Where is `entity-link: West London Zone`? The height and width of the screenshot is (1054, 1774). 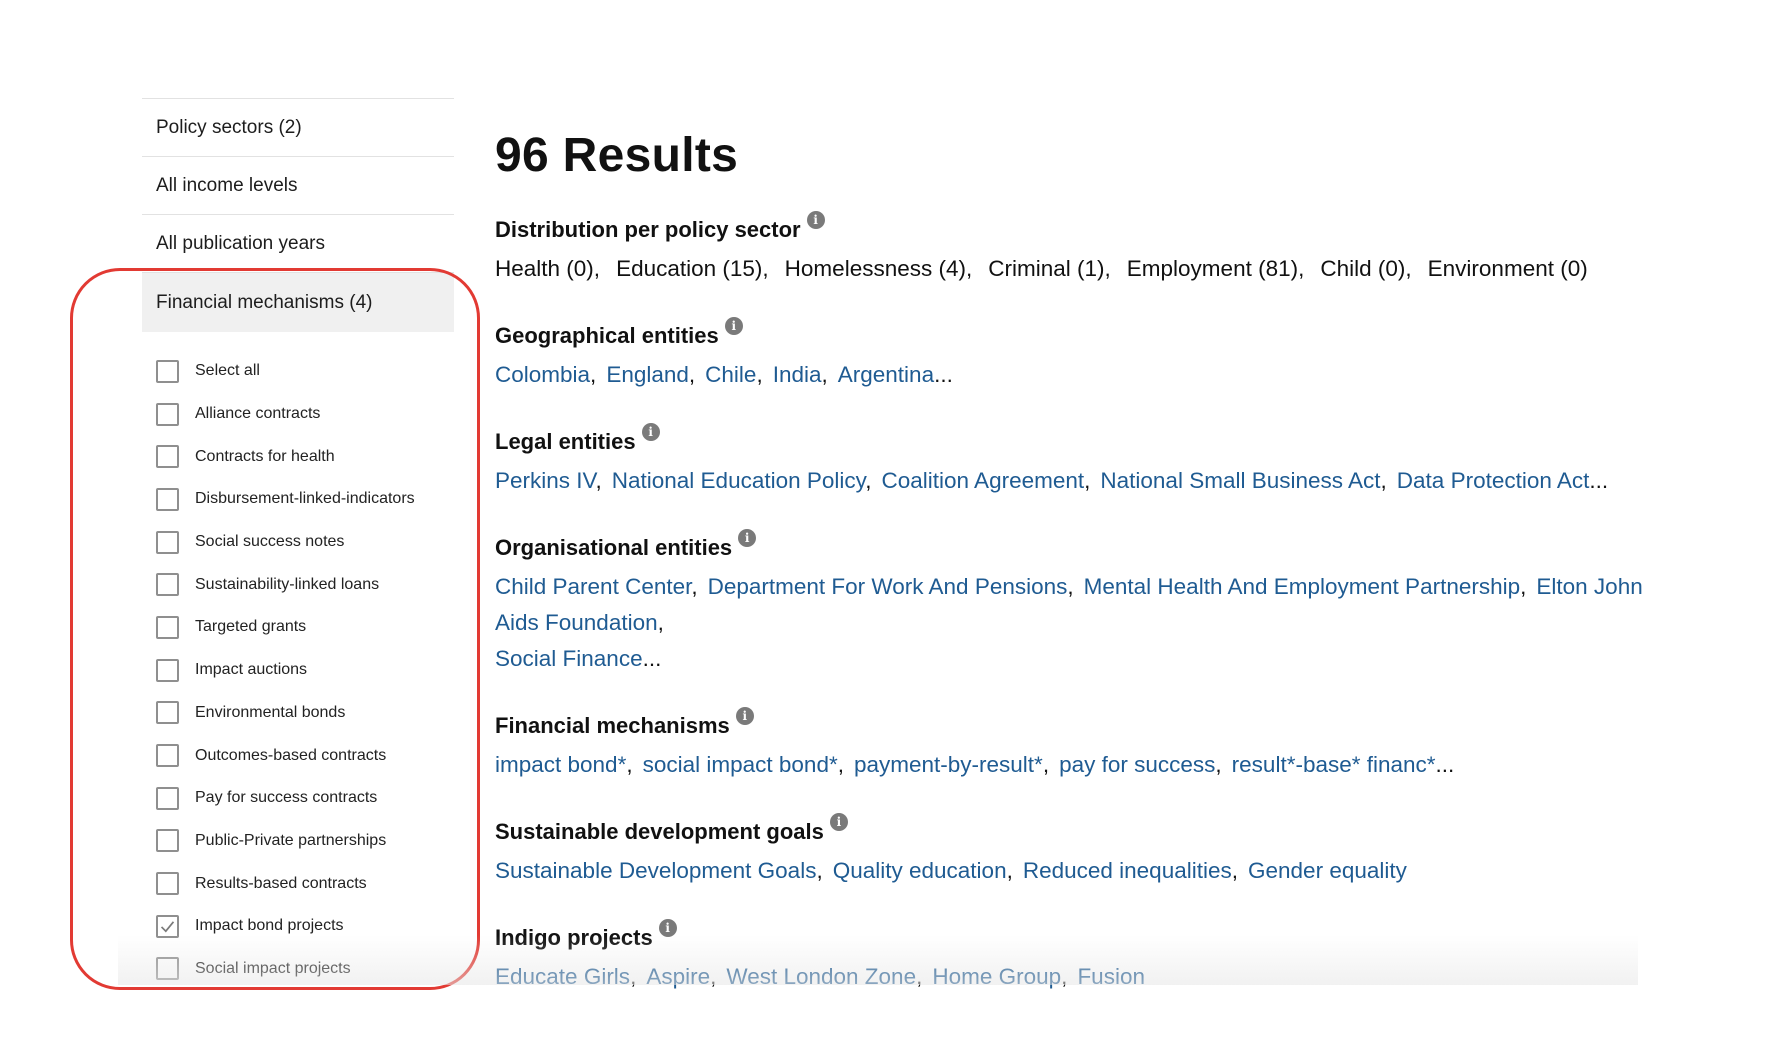 entity-link: West London Zone is located at coordinates (821, 976).